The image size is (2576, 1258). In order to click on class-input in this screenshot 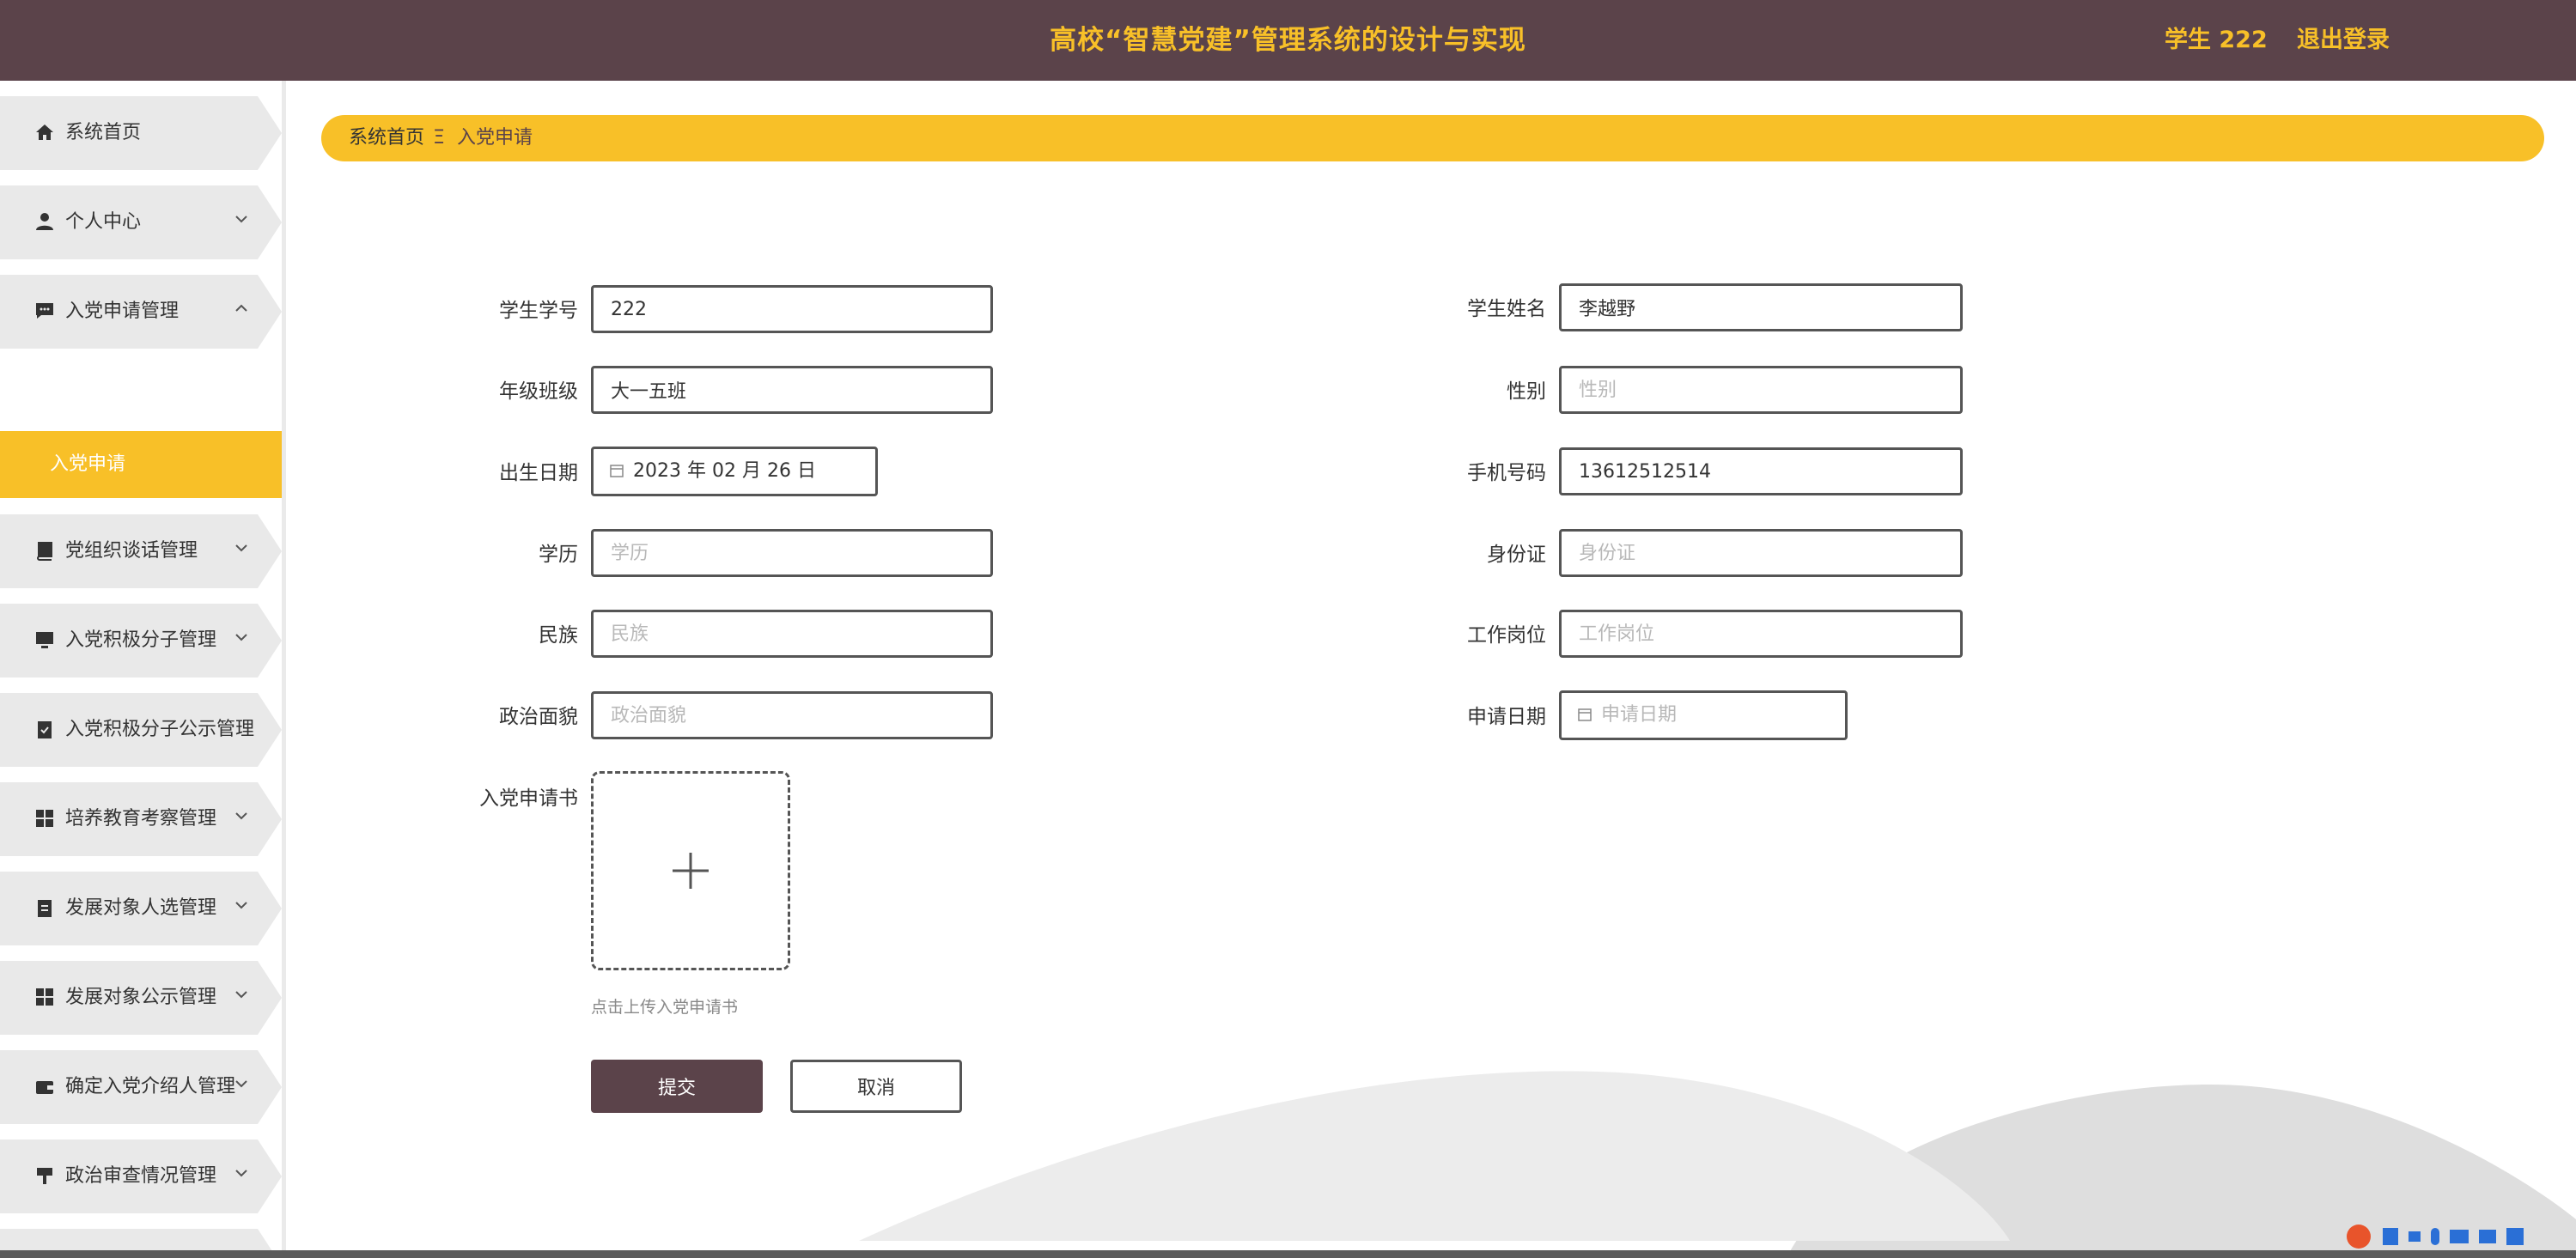, I will do `click(792, 390)`.